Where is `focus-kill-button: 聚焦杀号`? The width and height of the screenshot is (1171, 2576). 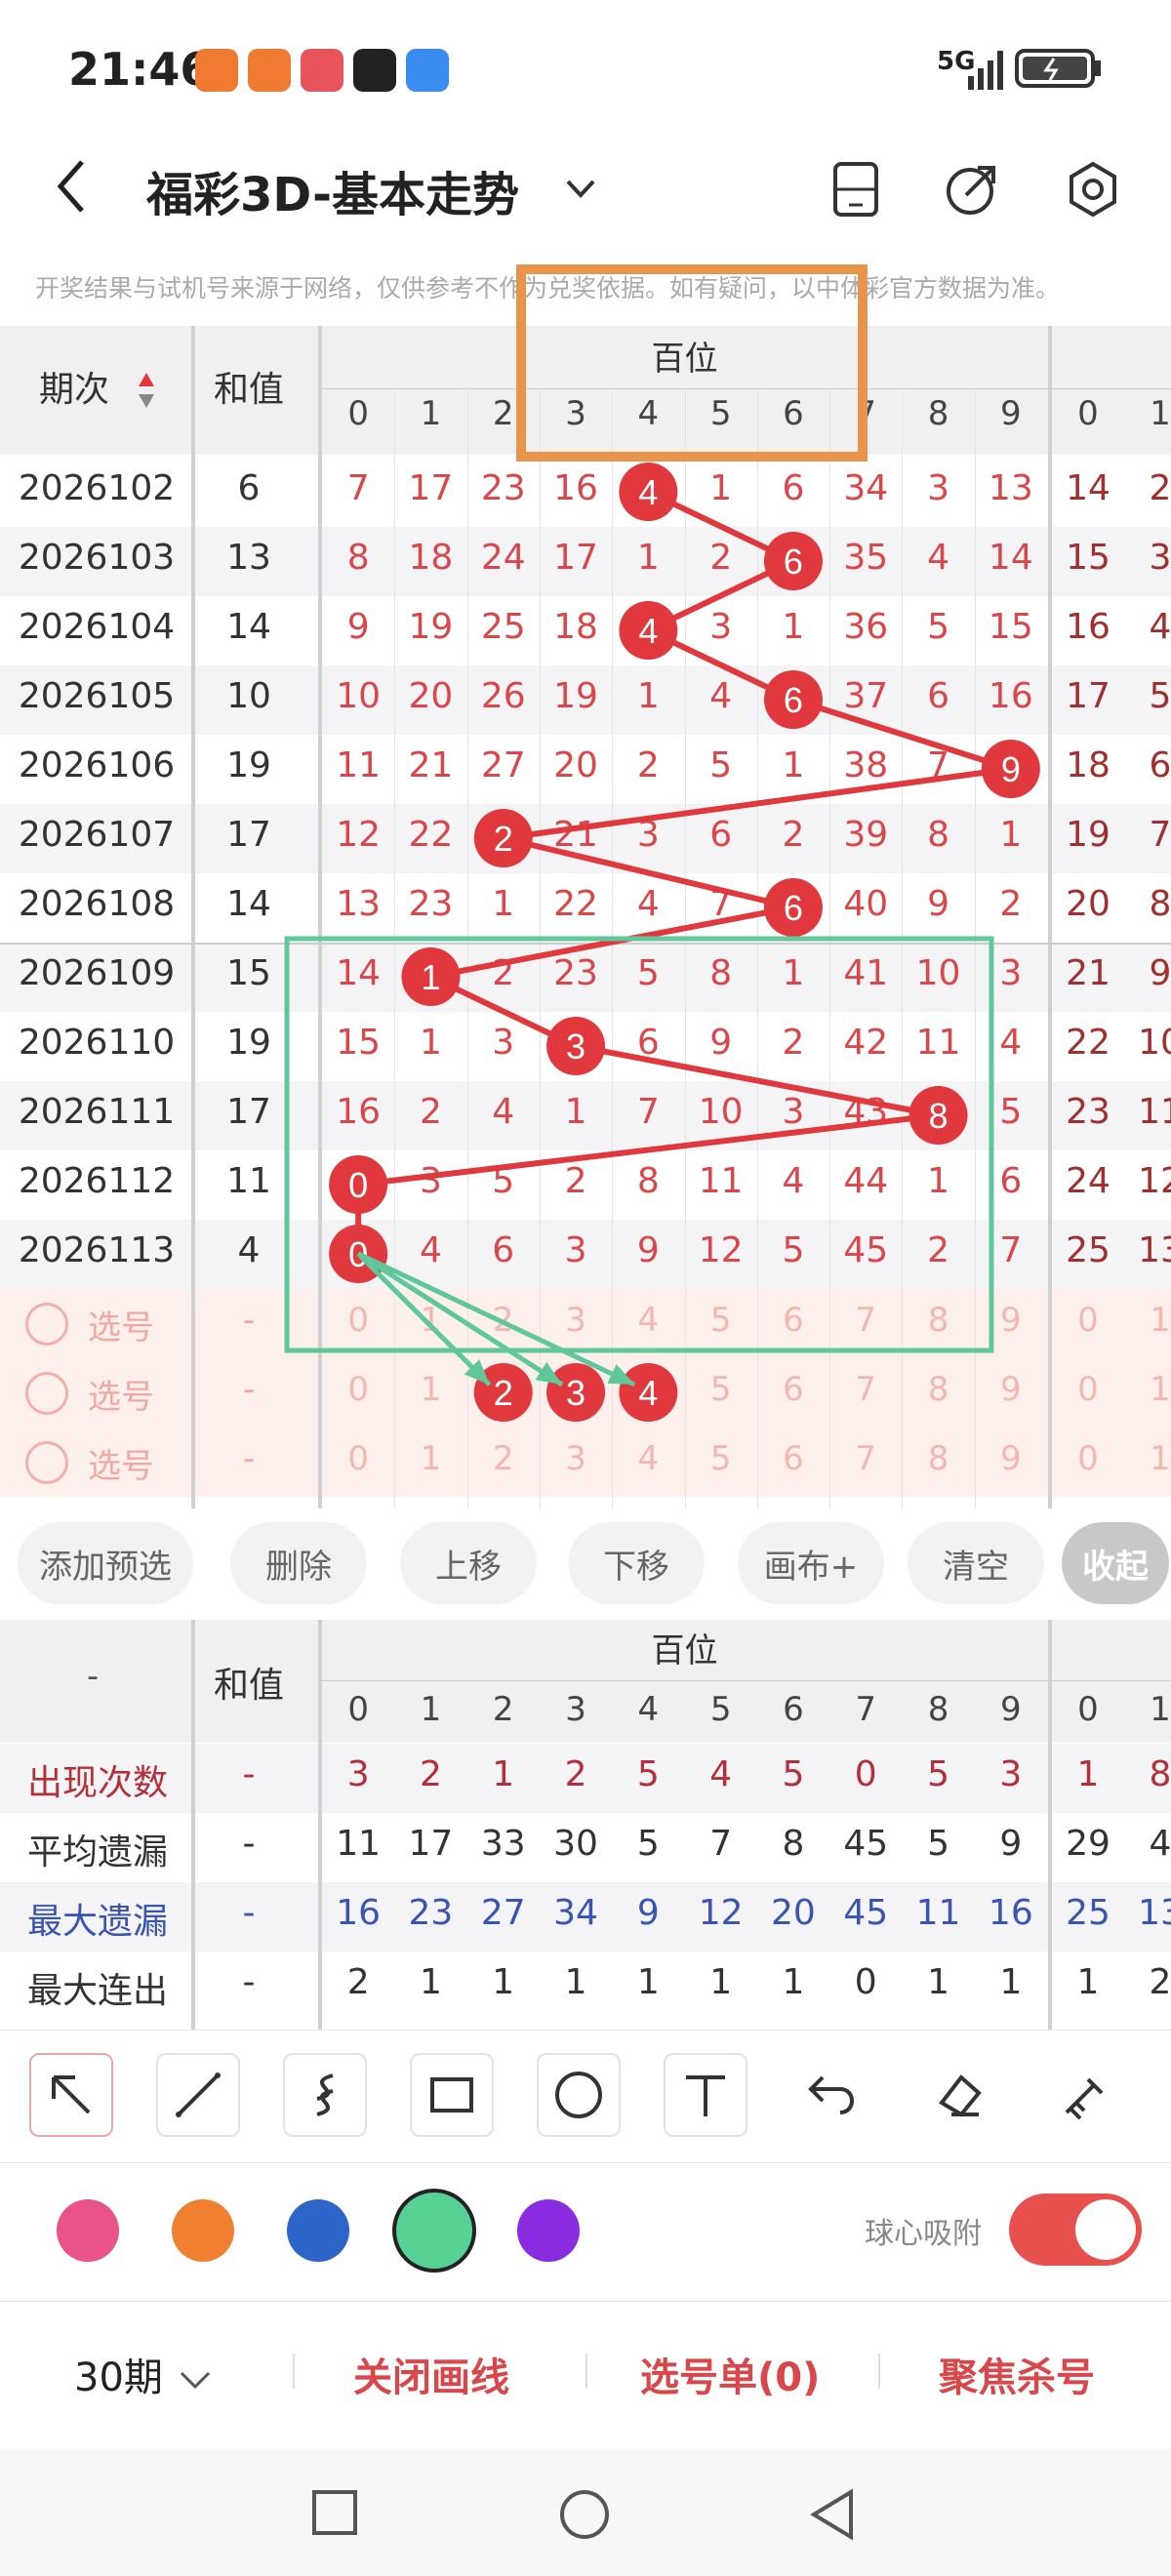 focus-kill-button: 聚焦杀号 is located at coordinates (1017, 2374).